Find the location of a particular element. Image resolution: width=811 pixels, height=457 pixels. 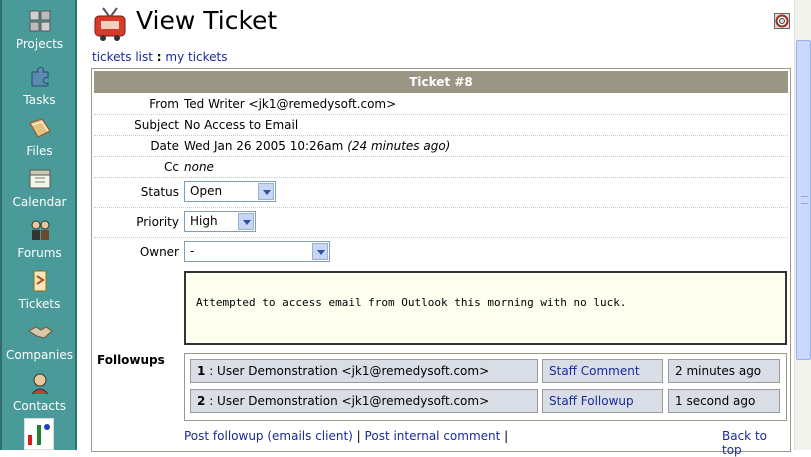

followup-type-link: Staff Followup is located at coordinates (591, 401).